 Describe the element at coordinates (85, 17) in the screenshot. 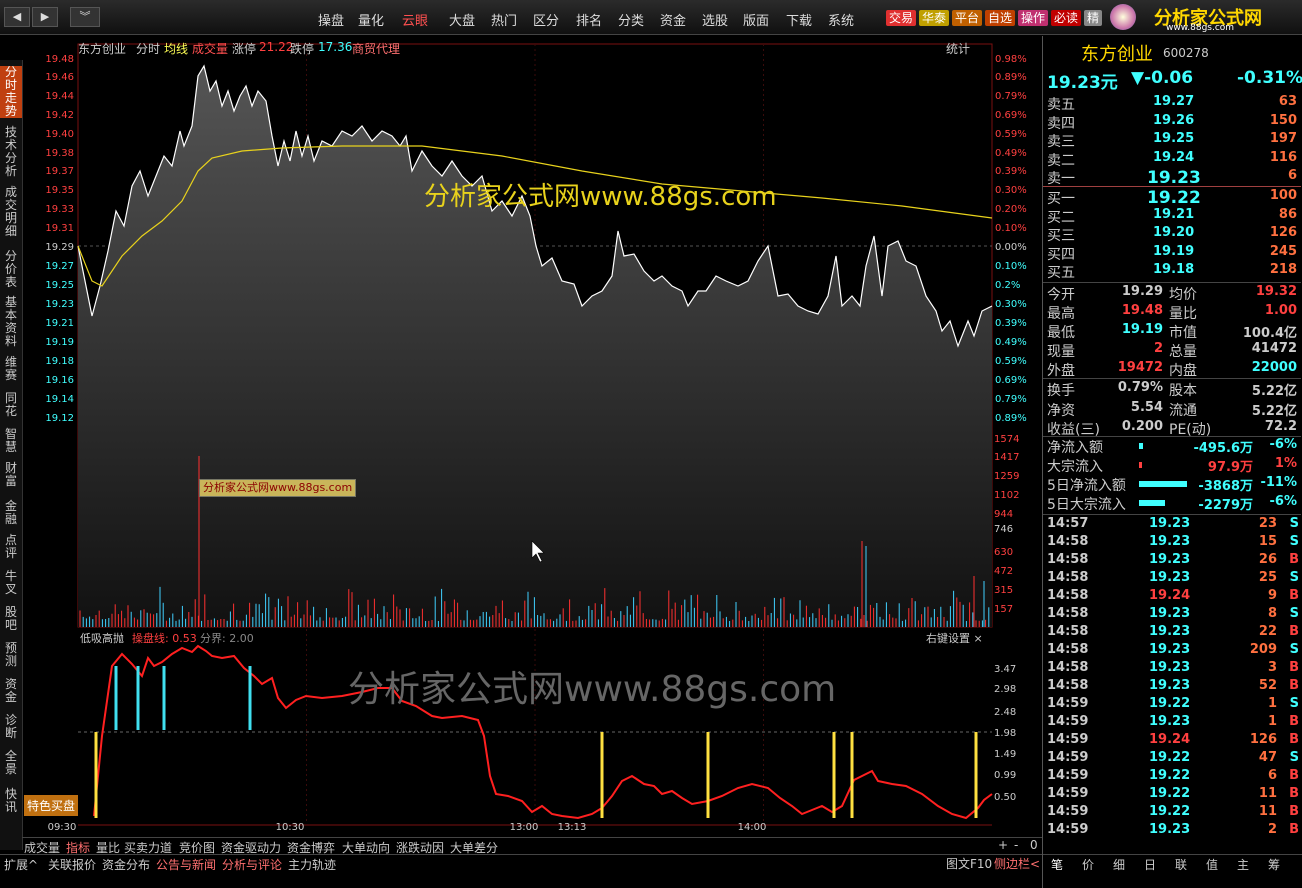

I see `collapse-icon: ︾` at that location.